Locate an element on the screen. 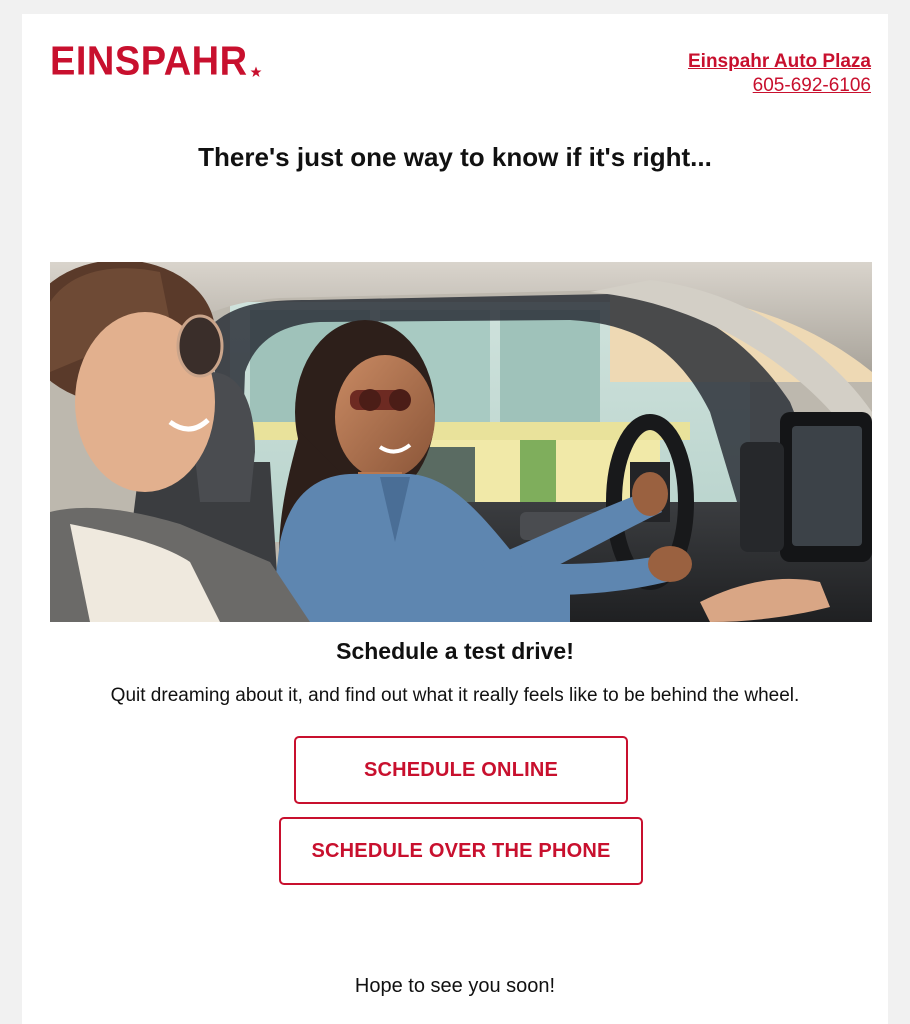 This screenshot has width=910, height=1024. closing-text: Hope to see you soon! is located at coordinates (455, 986).